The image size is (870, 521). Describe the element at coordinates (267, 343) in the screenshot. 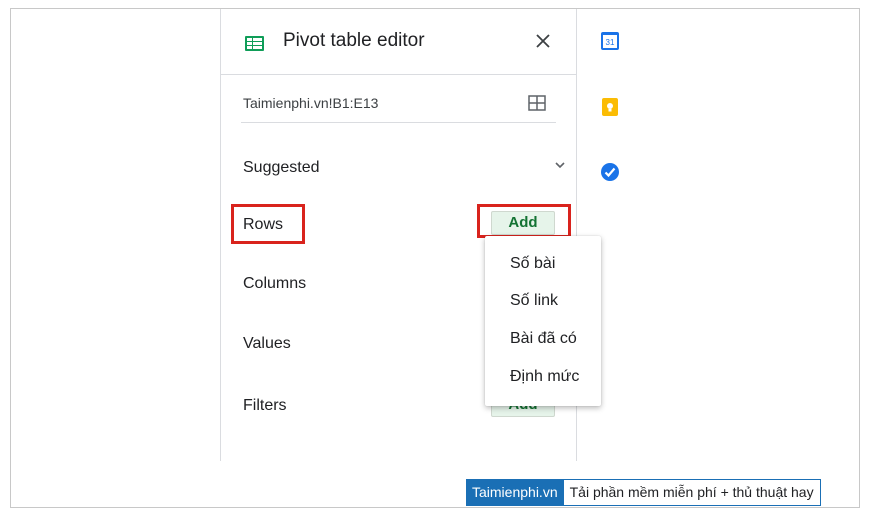

I see `values-label: Values` at that location.